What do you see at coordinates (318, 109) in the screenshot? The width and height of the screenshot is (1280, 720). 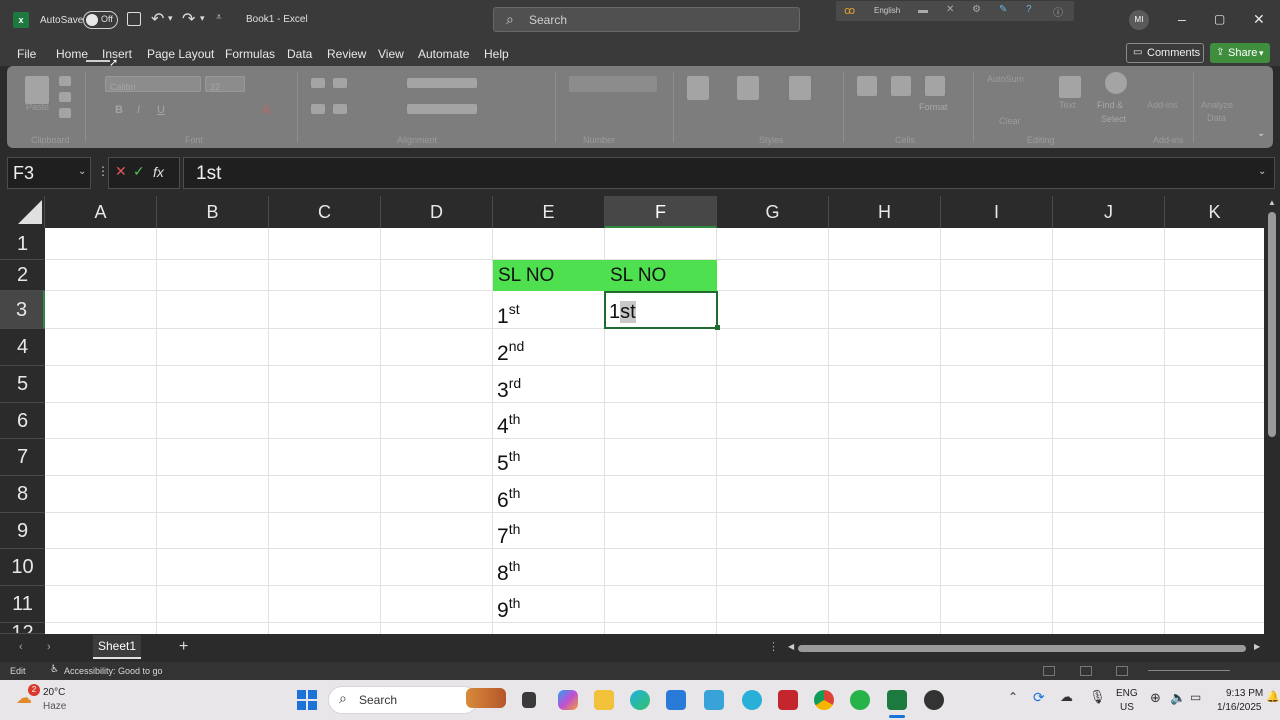 I see `align-left-icon` at bounding box center [318, 109].